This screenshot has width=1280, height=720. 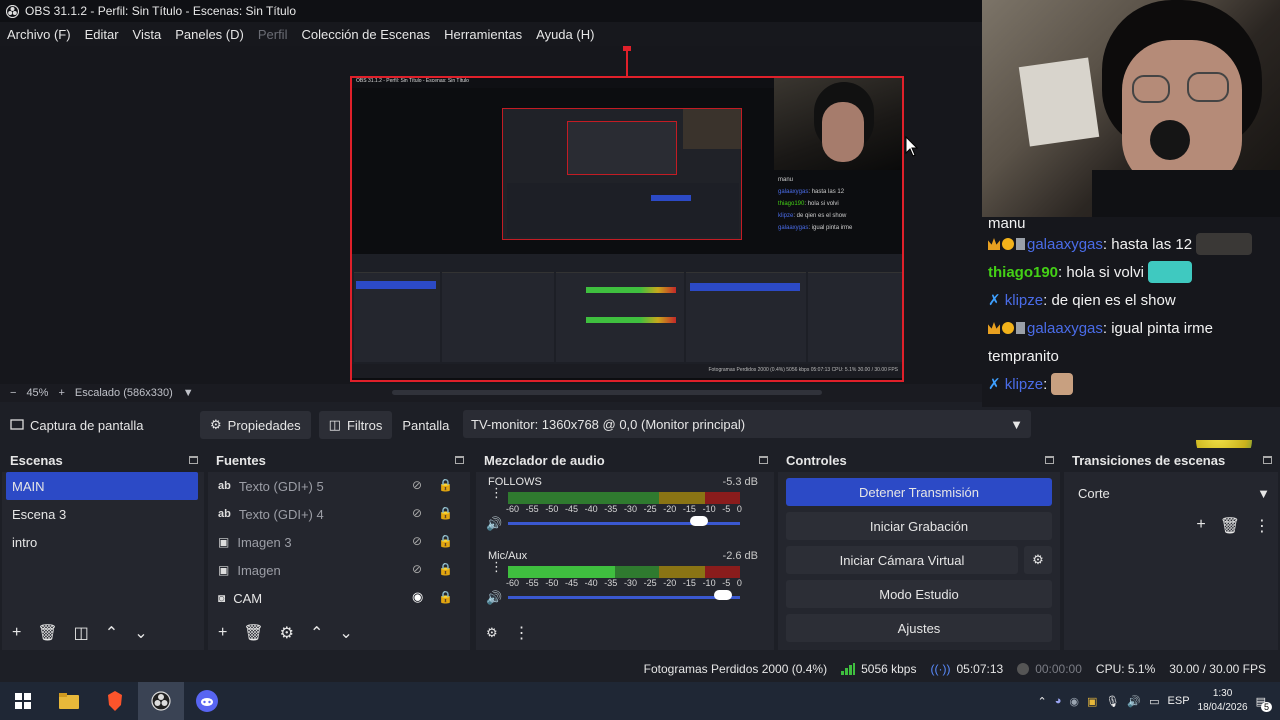 What do you see at coordinates (1134, 701) in the screenshot?
I see `volume-icon: 🔊` at bounding box center [1134, 701].